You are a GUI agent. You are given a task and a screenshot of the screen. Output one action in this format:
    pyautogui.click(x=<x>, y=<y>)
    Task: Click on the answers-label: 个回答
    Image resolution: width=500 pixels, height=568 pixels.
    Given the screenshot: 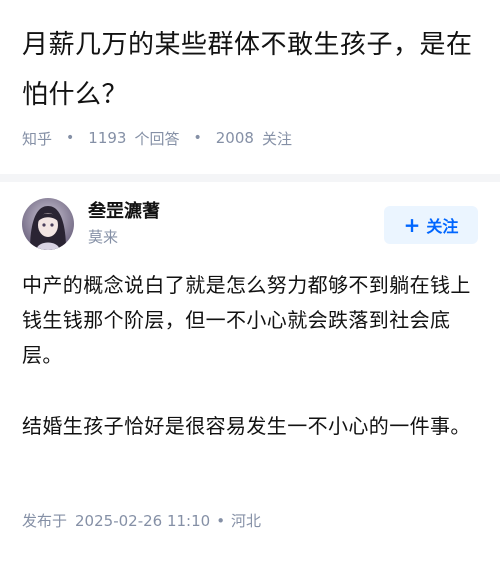 What is the action you would take?
    pyautogui.click(x=157, y=138)
    